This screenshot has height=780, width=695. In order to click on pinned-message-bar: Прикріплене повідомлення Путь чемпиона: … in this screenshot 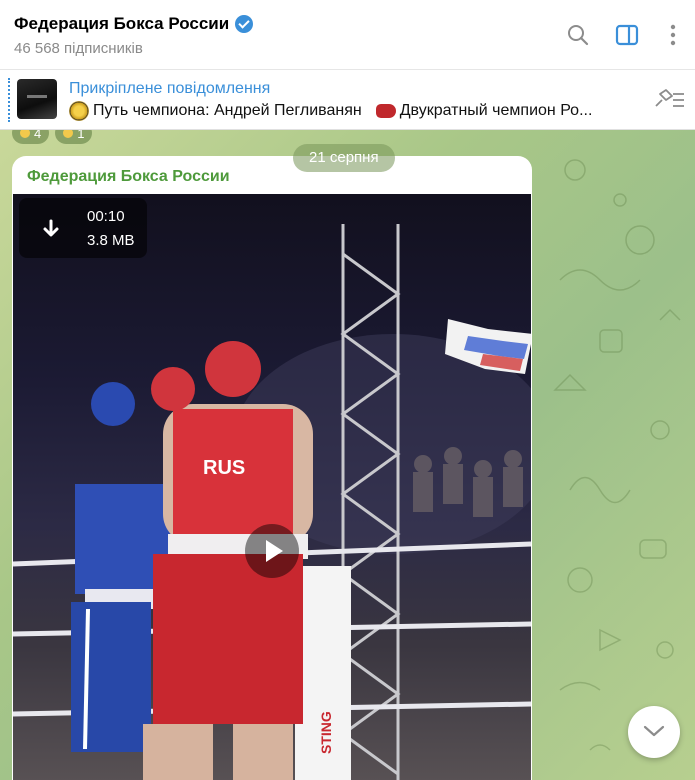, I will do `click(347, 100)`.